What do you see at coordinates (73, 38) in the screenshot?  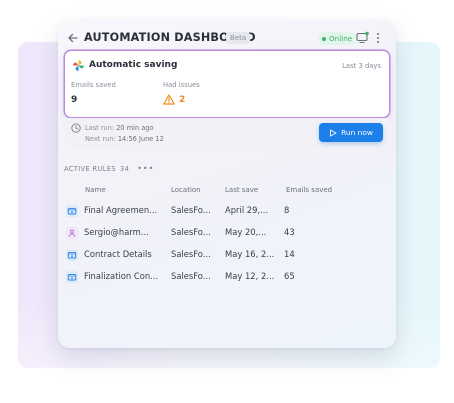 I see `back-arrow-icon` at bounding box center [73, 38].